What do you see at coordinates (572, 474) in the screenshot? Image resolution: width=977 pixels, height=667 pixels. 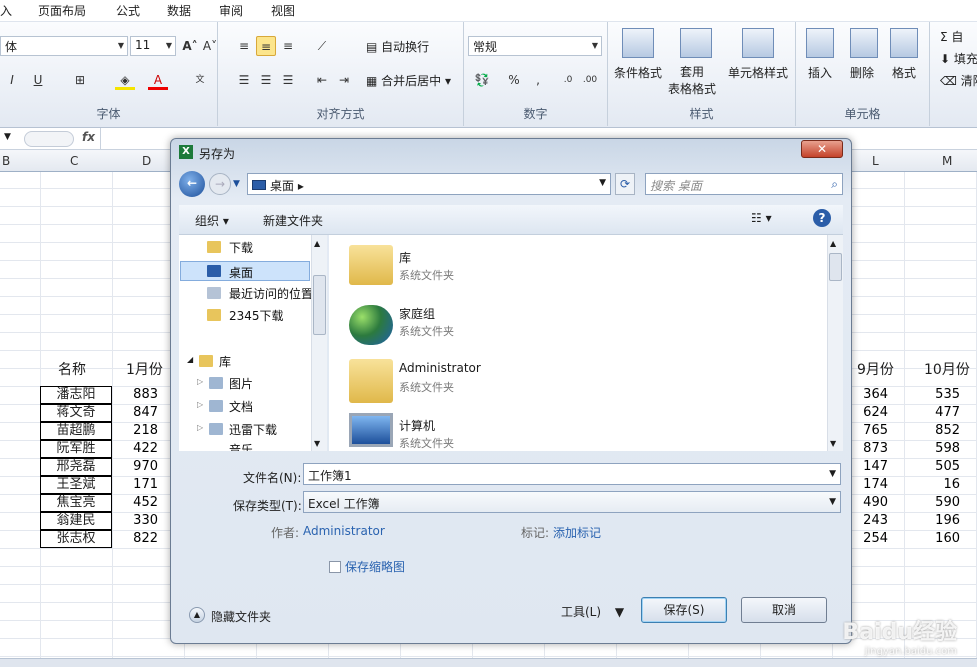 I see `filename-input: 工作簿1 ▼` at bounding box center [572, 474].